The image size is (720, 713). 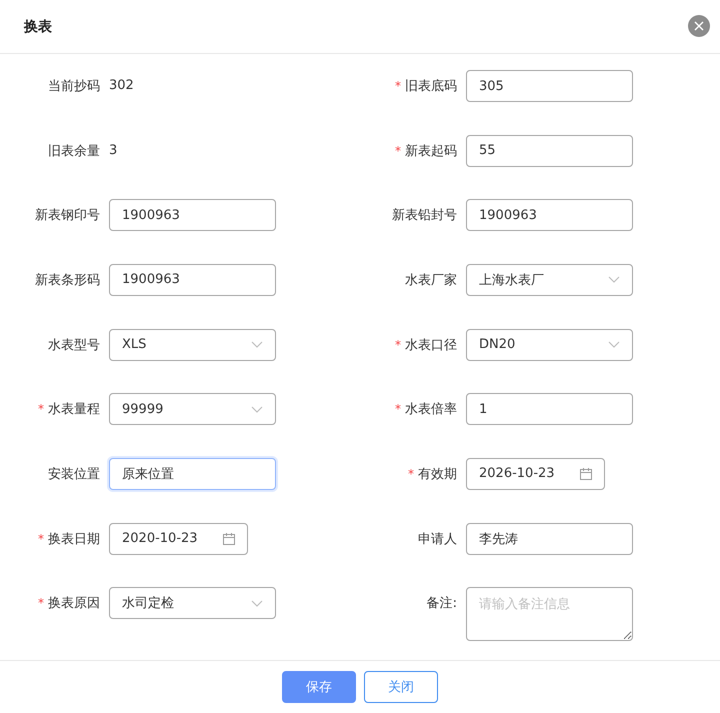 What do you see at coordinates (431, 345) in the screenshot?
I see `field-label: 水表口径` at bounding box center [431, 345].